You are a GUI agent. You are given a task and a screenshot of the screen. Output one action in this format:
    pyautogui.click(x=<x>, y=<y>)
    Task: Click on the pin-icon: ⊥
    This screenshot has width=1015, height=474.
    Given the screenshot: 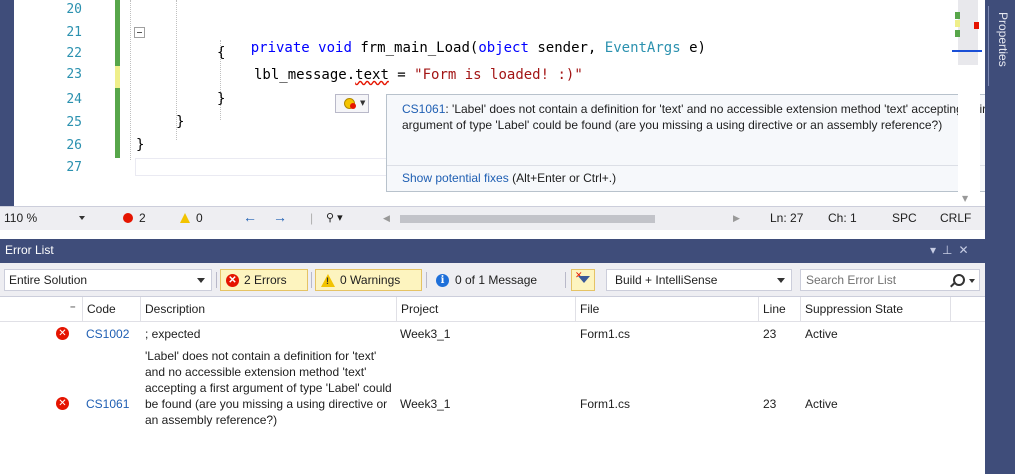 What is the action you would take?
    pyautogui.click(x=950, y=250)
    